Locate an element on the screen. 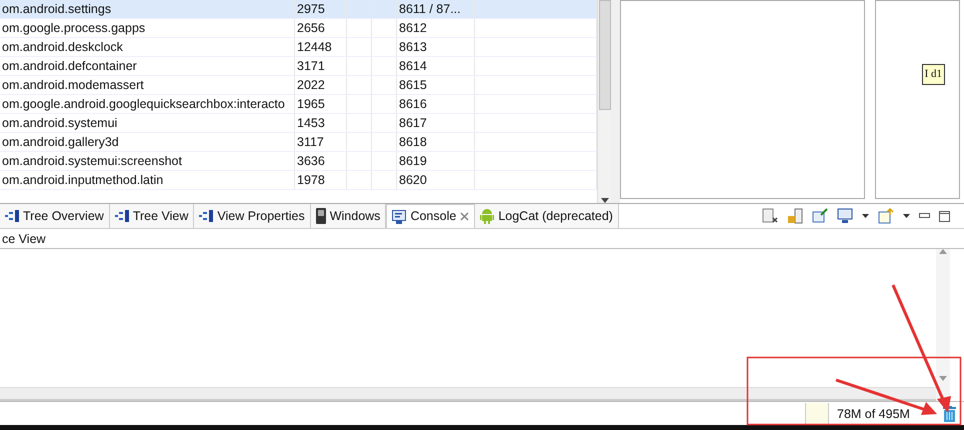 The height and width of the screenshot is (430, 964). table-row: om.android.deskclock 12448 8613 is located at coordinates (298, 47).